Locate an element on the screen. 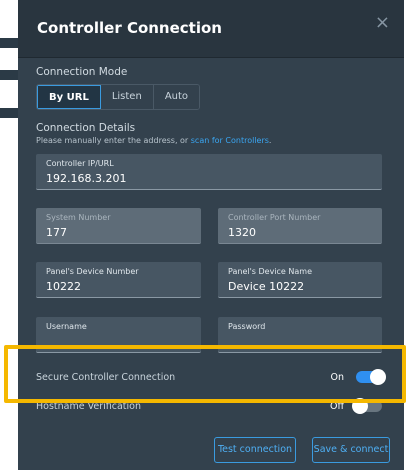 This screenshot has height=470, width=410. device-name-value: Device 10222 is located at coordinates (266, 286).